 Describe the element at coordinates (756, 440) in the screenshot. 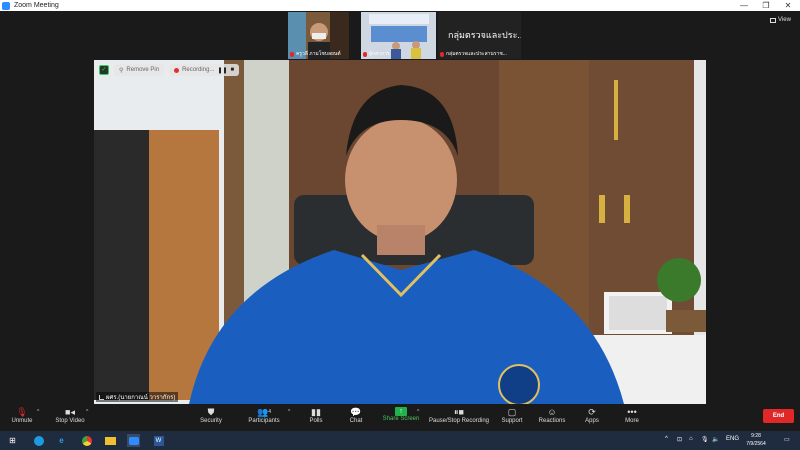

I see `taskbar-clock: 9:28 7/9/2564` at that location.